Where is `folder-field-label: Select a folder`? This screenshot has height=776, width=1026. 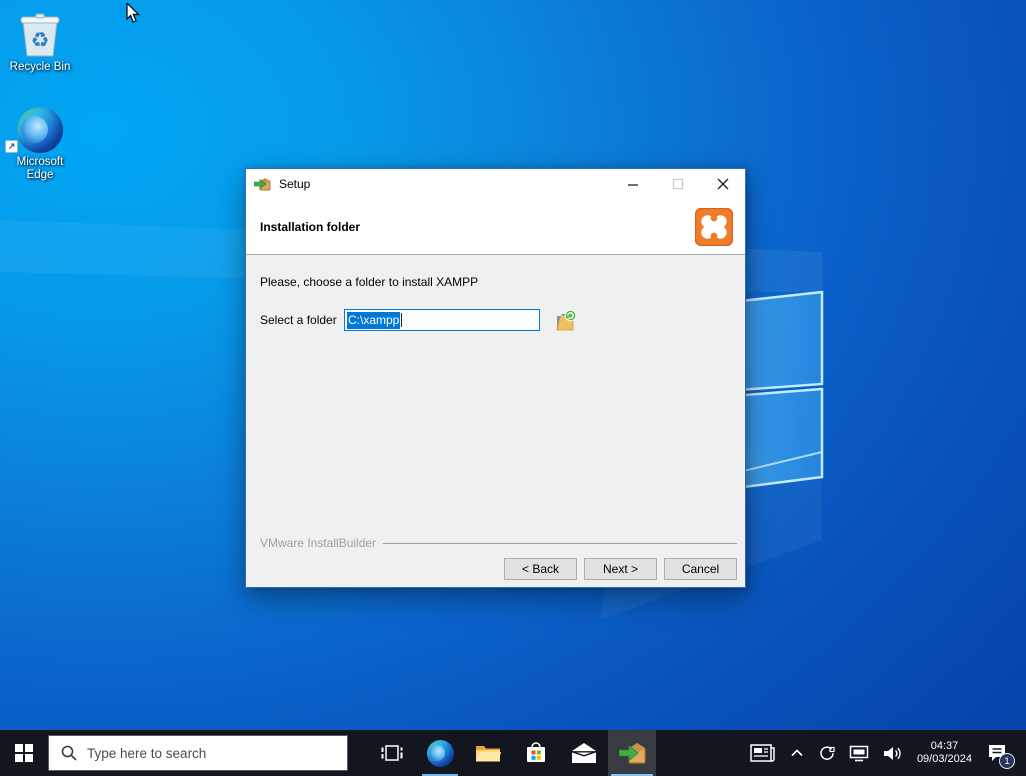
folder-field-label: Select a folder is located at coordinates (298, 320).